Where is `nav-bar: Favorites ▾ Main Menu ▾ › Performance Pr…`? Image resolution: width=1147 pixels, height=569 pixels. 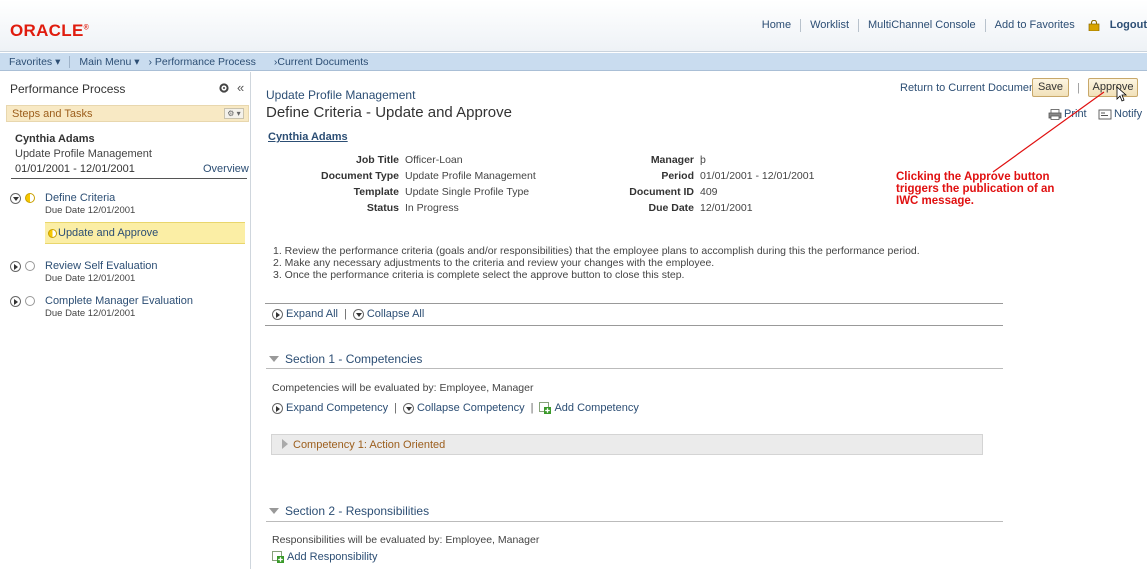
nav-bar: Favorites ▾ Main Menu ▾ › Performance Pr… is located at coordinates (573, 62).